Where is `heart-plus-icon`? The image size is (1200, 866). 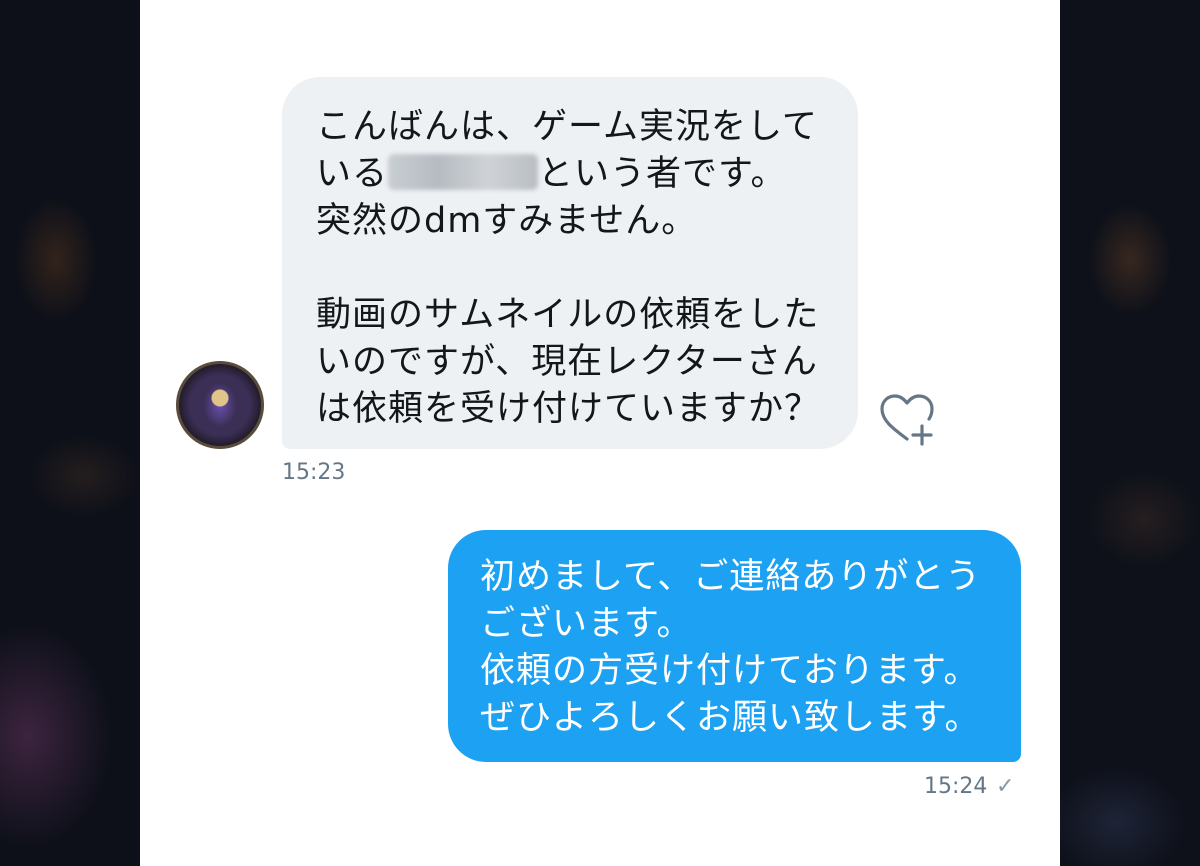
heart-plus-icon is located at coordinates (907, 420).